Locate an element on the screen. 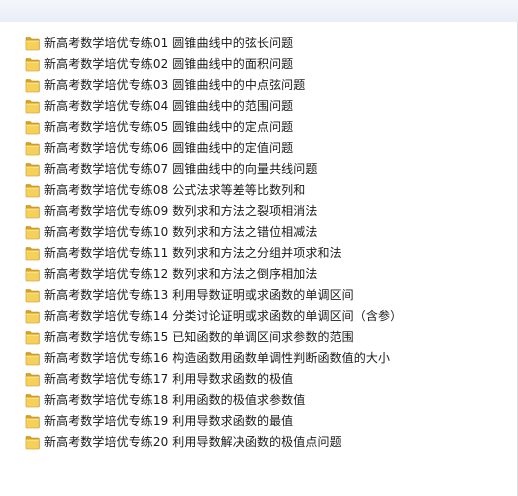  file-name: 新高考数学培优专练07 圆锥曲线中的向量共线问题 is located at coordinates (181, 168).